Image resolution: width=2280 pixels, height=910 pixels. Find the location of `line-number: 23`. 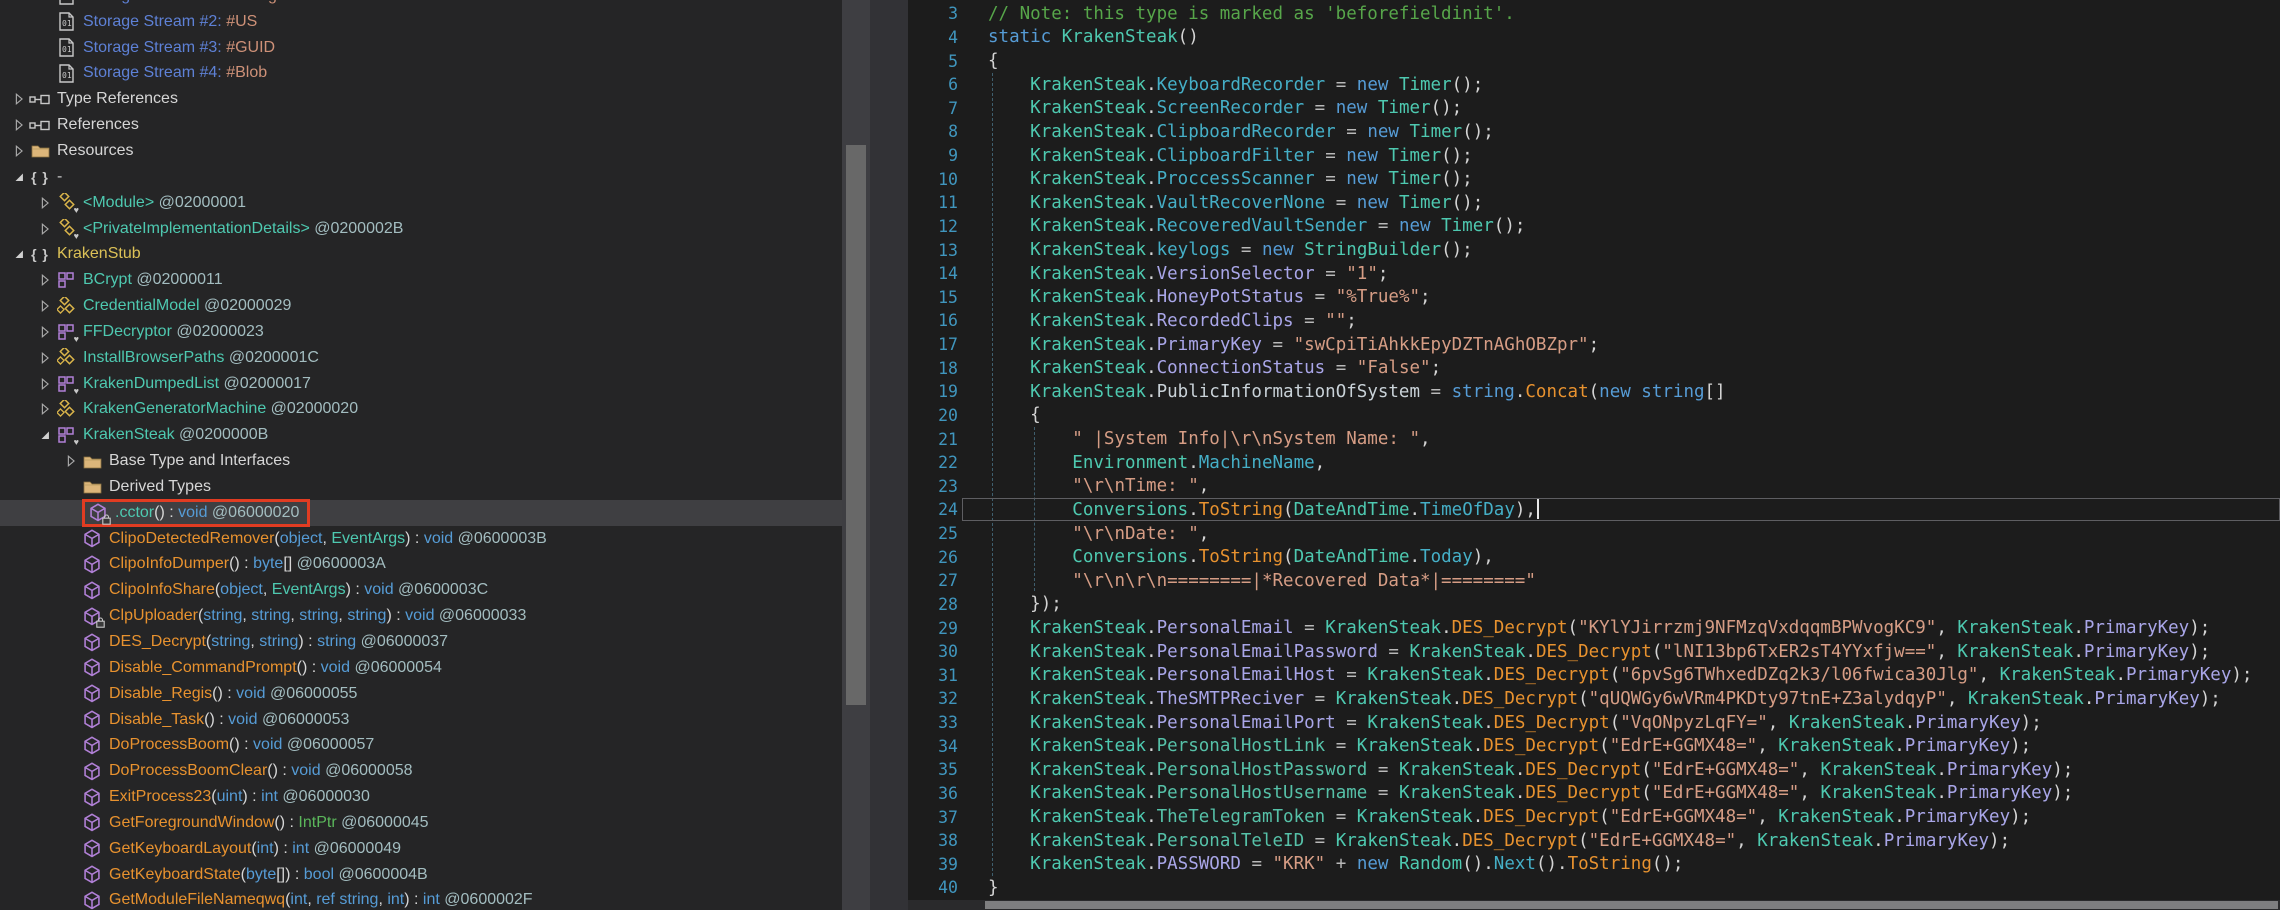

line-number: 23 is located at coordinates (933, 486).